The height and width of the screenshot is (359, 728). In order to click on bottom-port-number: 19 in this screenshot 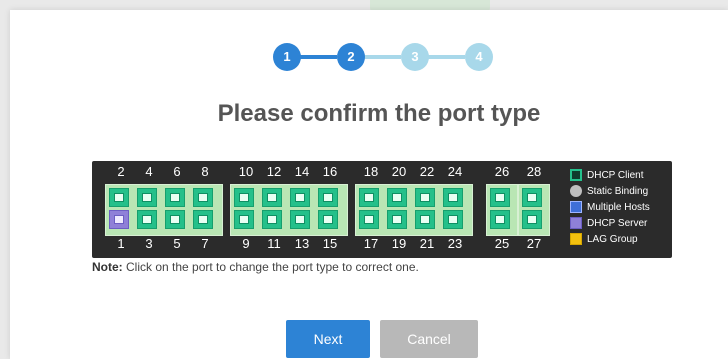, I will do `click(399, 243)`.